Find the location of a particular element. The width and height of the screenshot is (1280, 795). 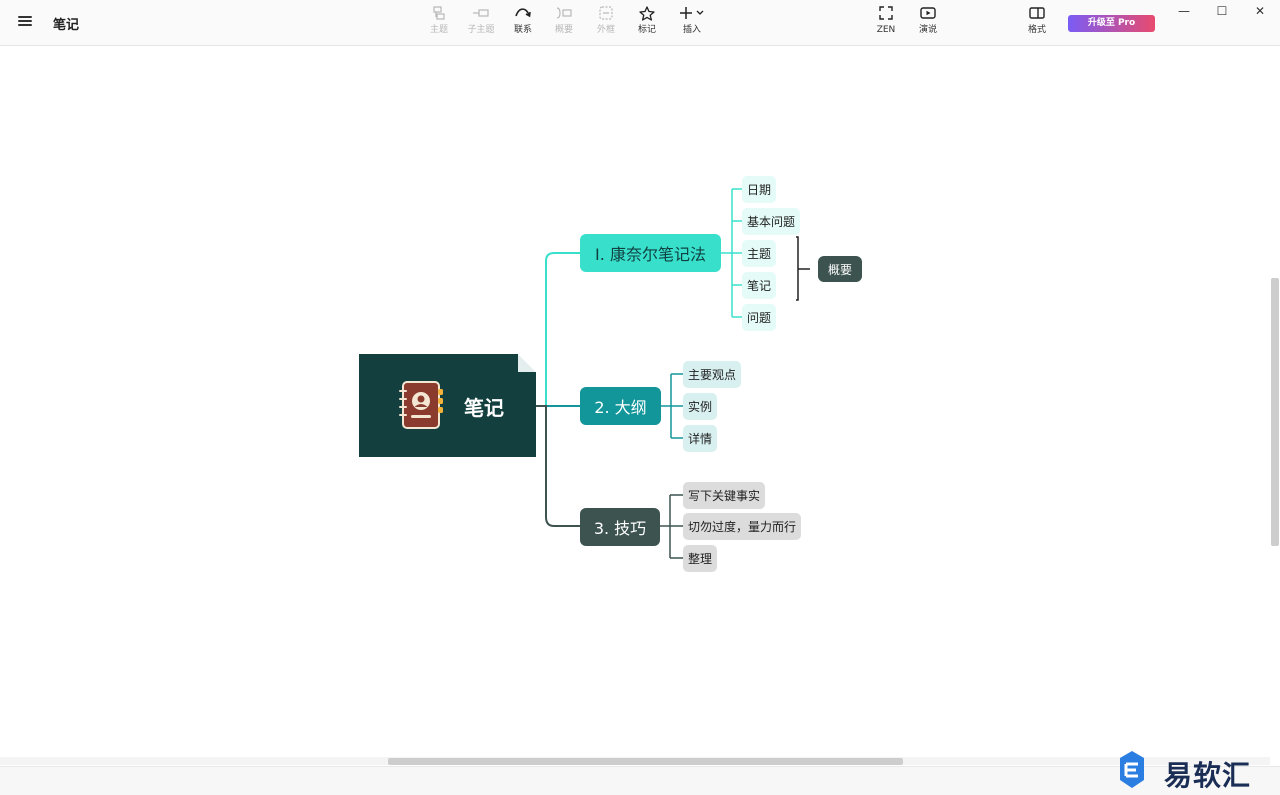

maximize-icon: ☐ is located at coordinates (1222, 11).